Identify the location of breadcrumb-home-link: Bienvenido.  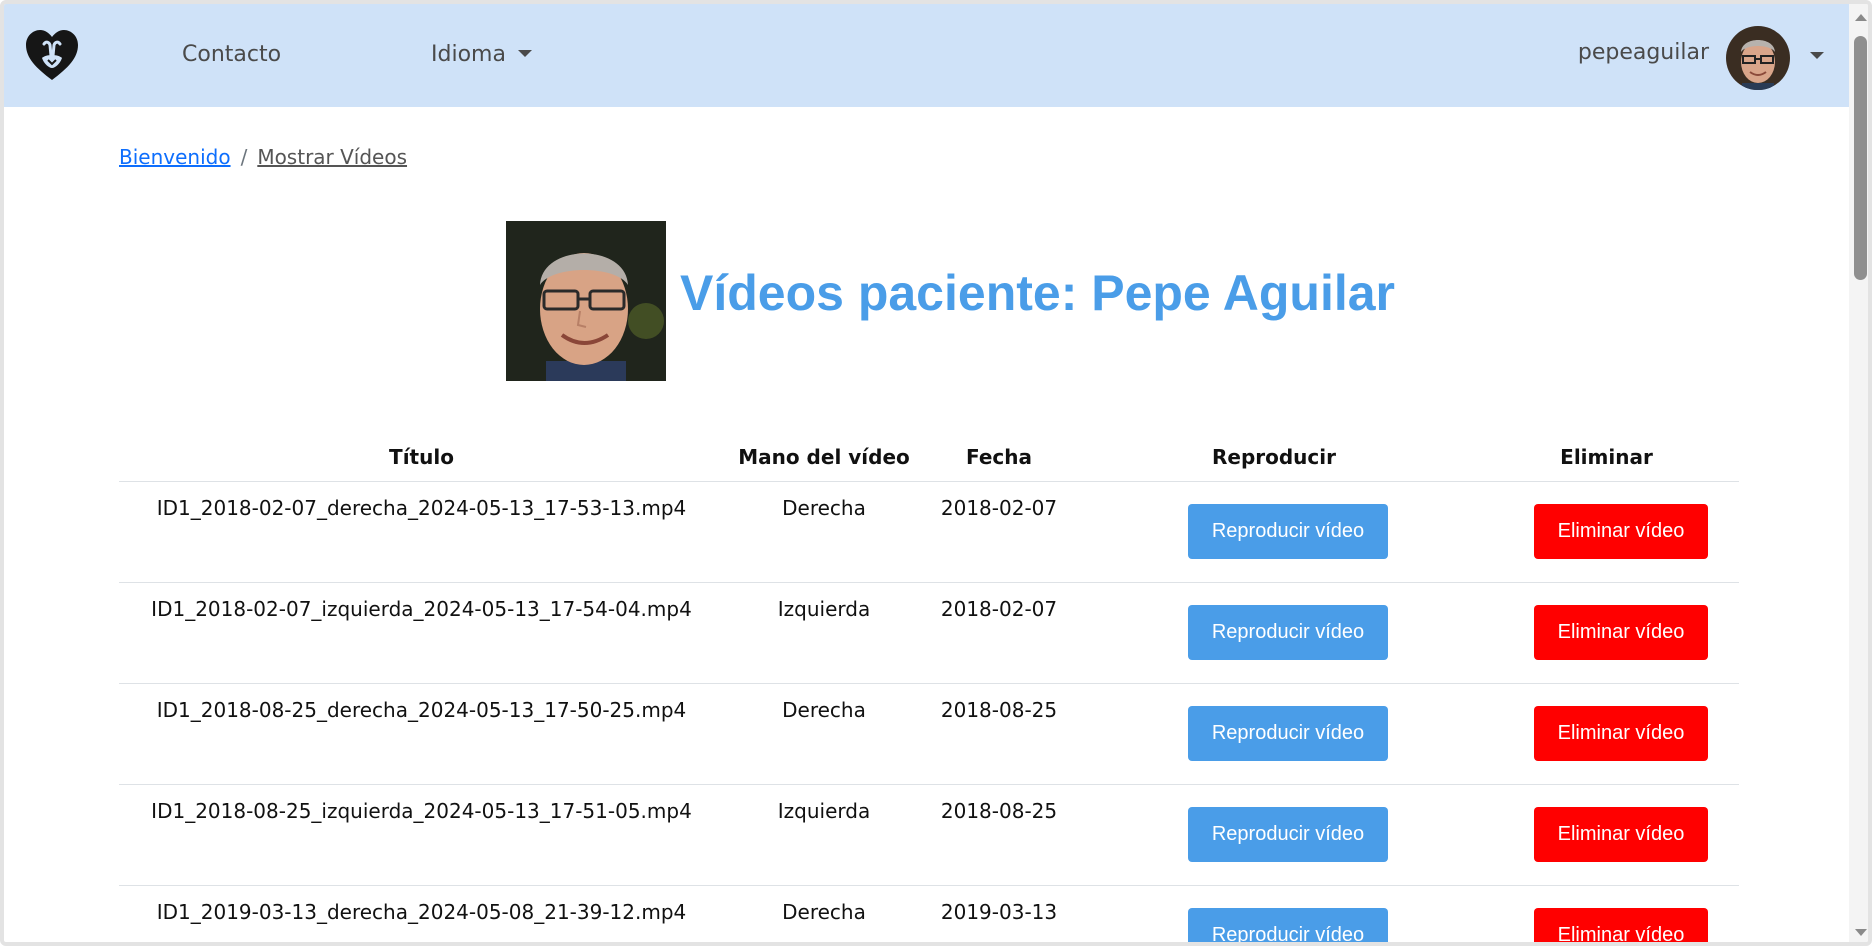
(175, 157).